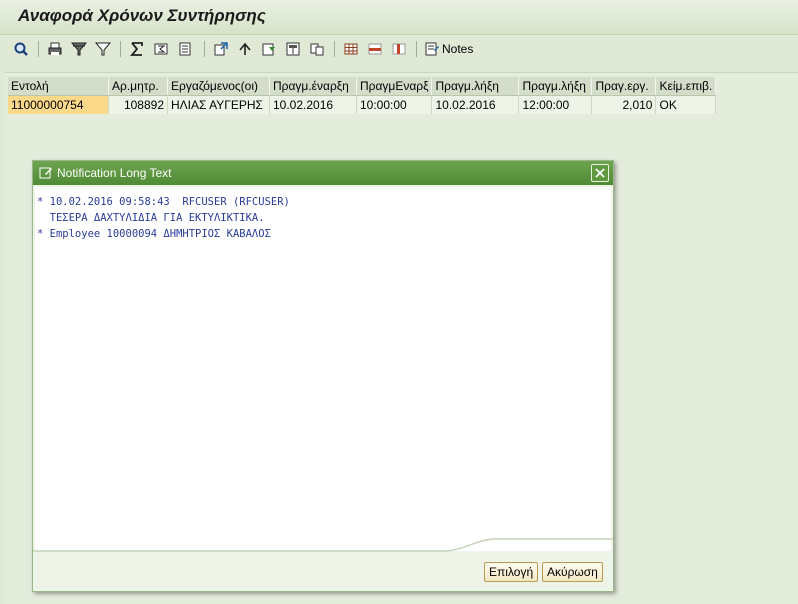 This screenshot has width=798, height=604. Describe the element at coordinates (313, 104) in the screenshot. I see `cell-actual-start-date: 10.02.2016` at that location.